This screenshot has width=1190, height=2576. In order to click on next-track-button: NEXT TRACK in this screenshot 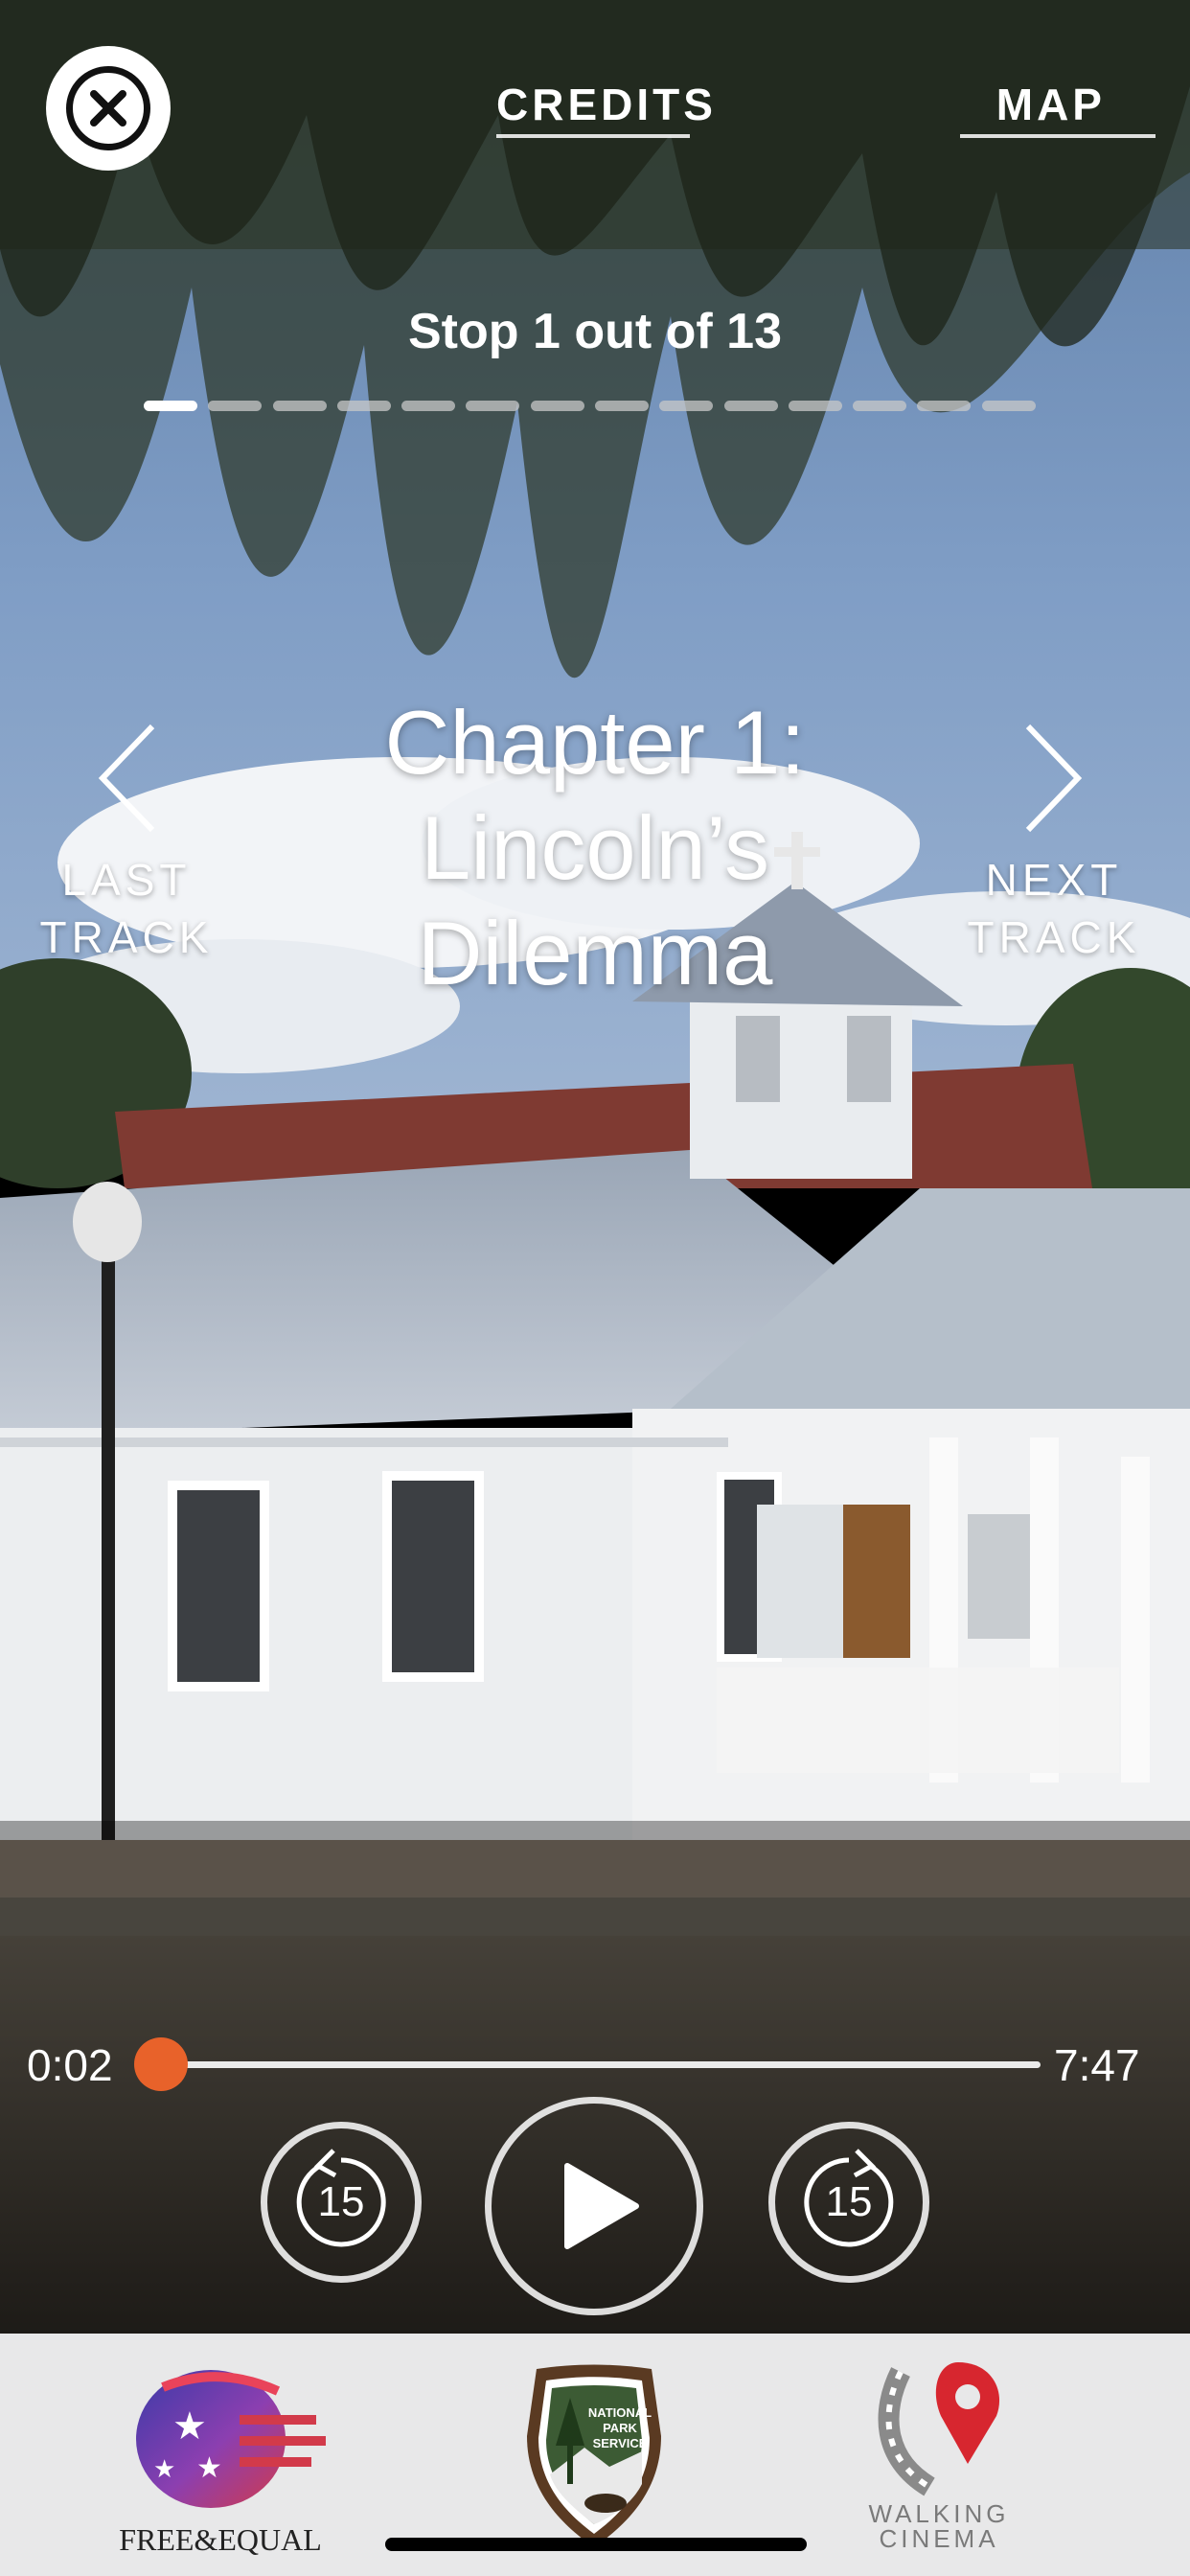, I will do `click(1054, 843)`.